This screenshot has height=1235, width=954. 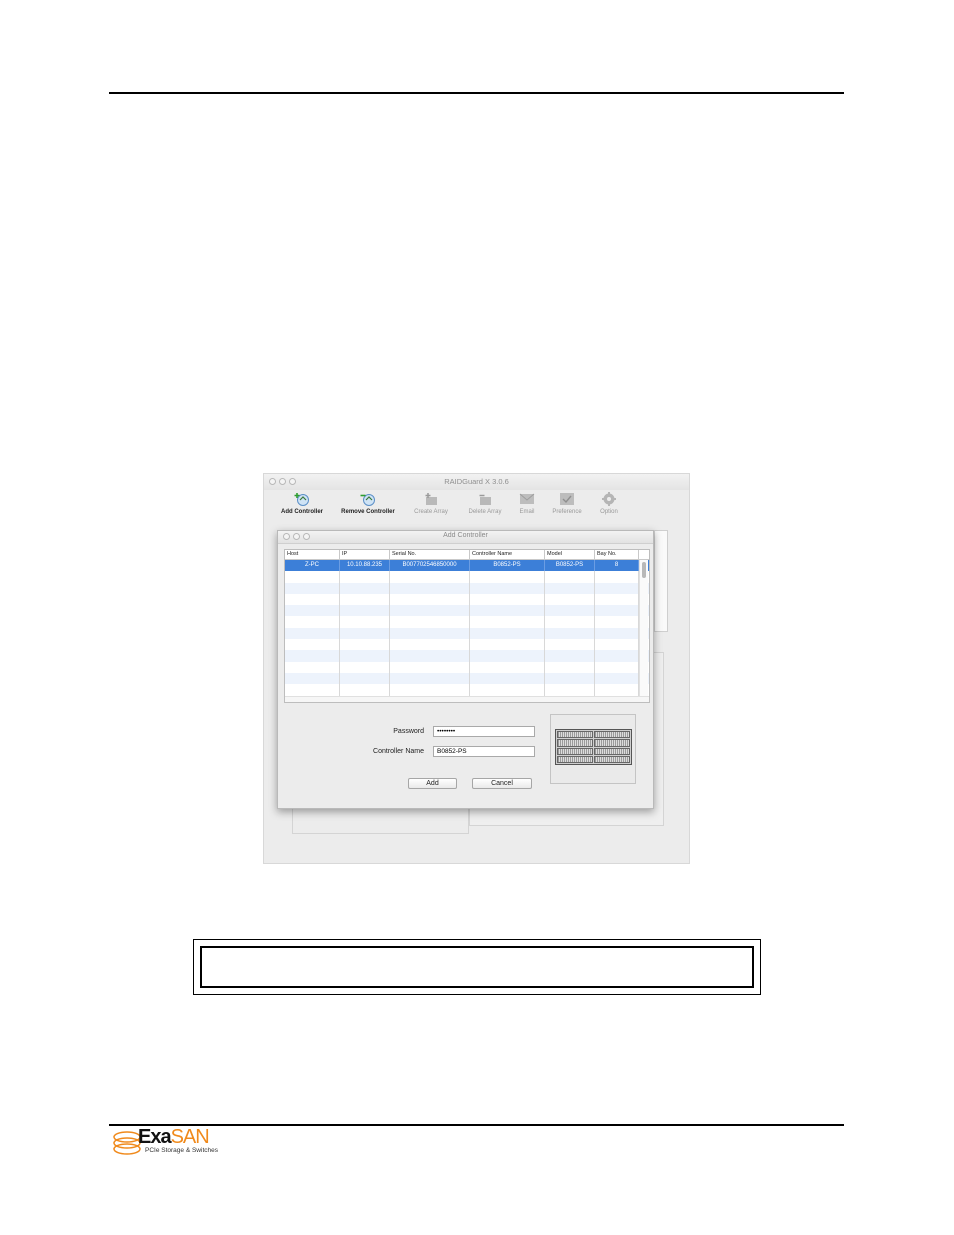 What do you see at coordinates (408, 731) in the screenshot?
I see `password-label: Password` at bounding box center [408, 731].